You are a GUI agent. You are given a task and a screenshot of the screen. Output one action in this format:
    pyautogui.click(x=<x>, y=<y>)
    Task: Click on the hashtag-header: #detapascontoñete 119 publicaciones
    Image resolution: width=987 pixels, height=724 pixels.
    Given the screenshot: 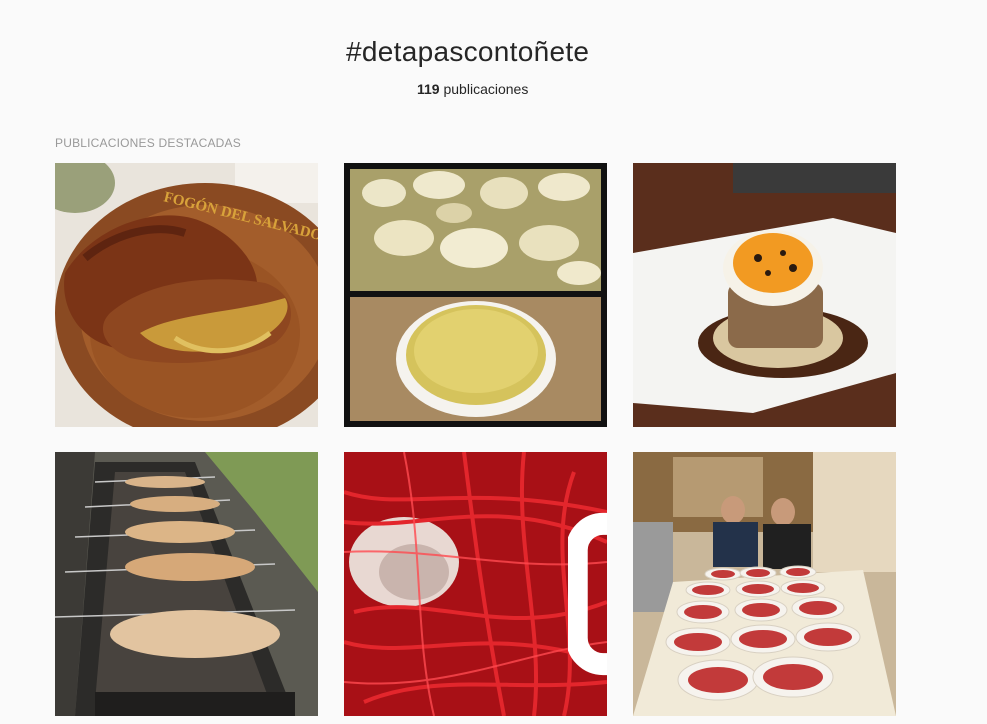 What is the action you would take?
    pyautogui.click(x=475, y=55)
    